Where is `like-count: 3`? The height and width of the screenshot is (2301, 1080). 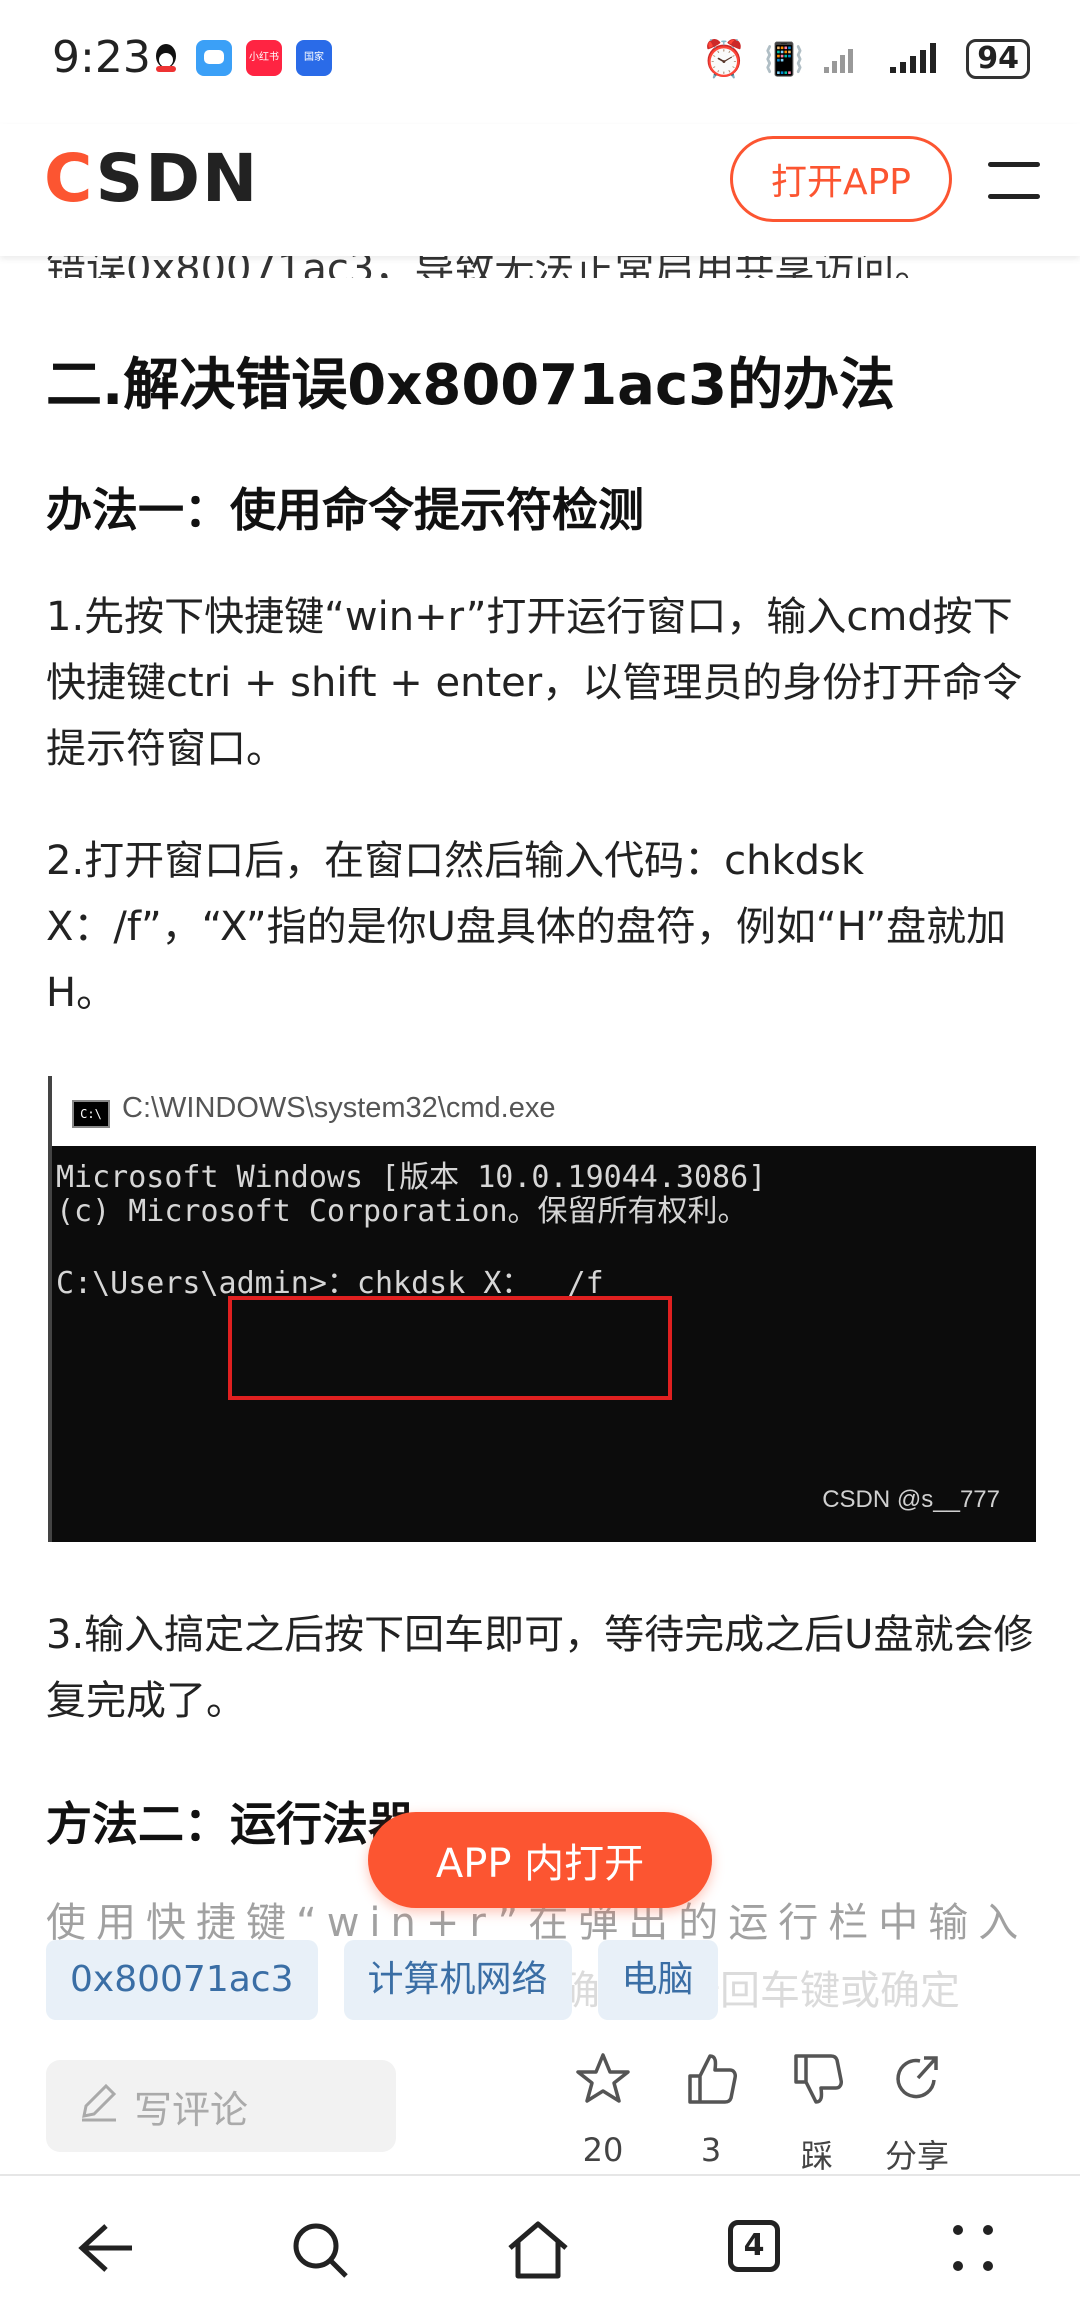 like-count: 3 is located at coordinates (711, 2150).